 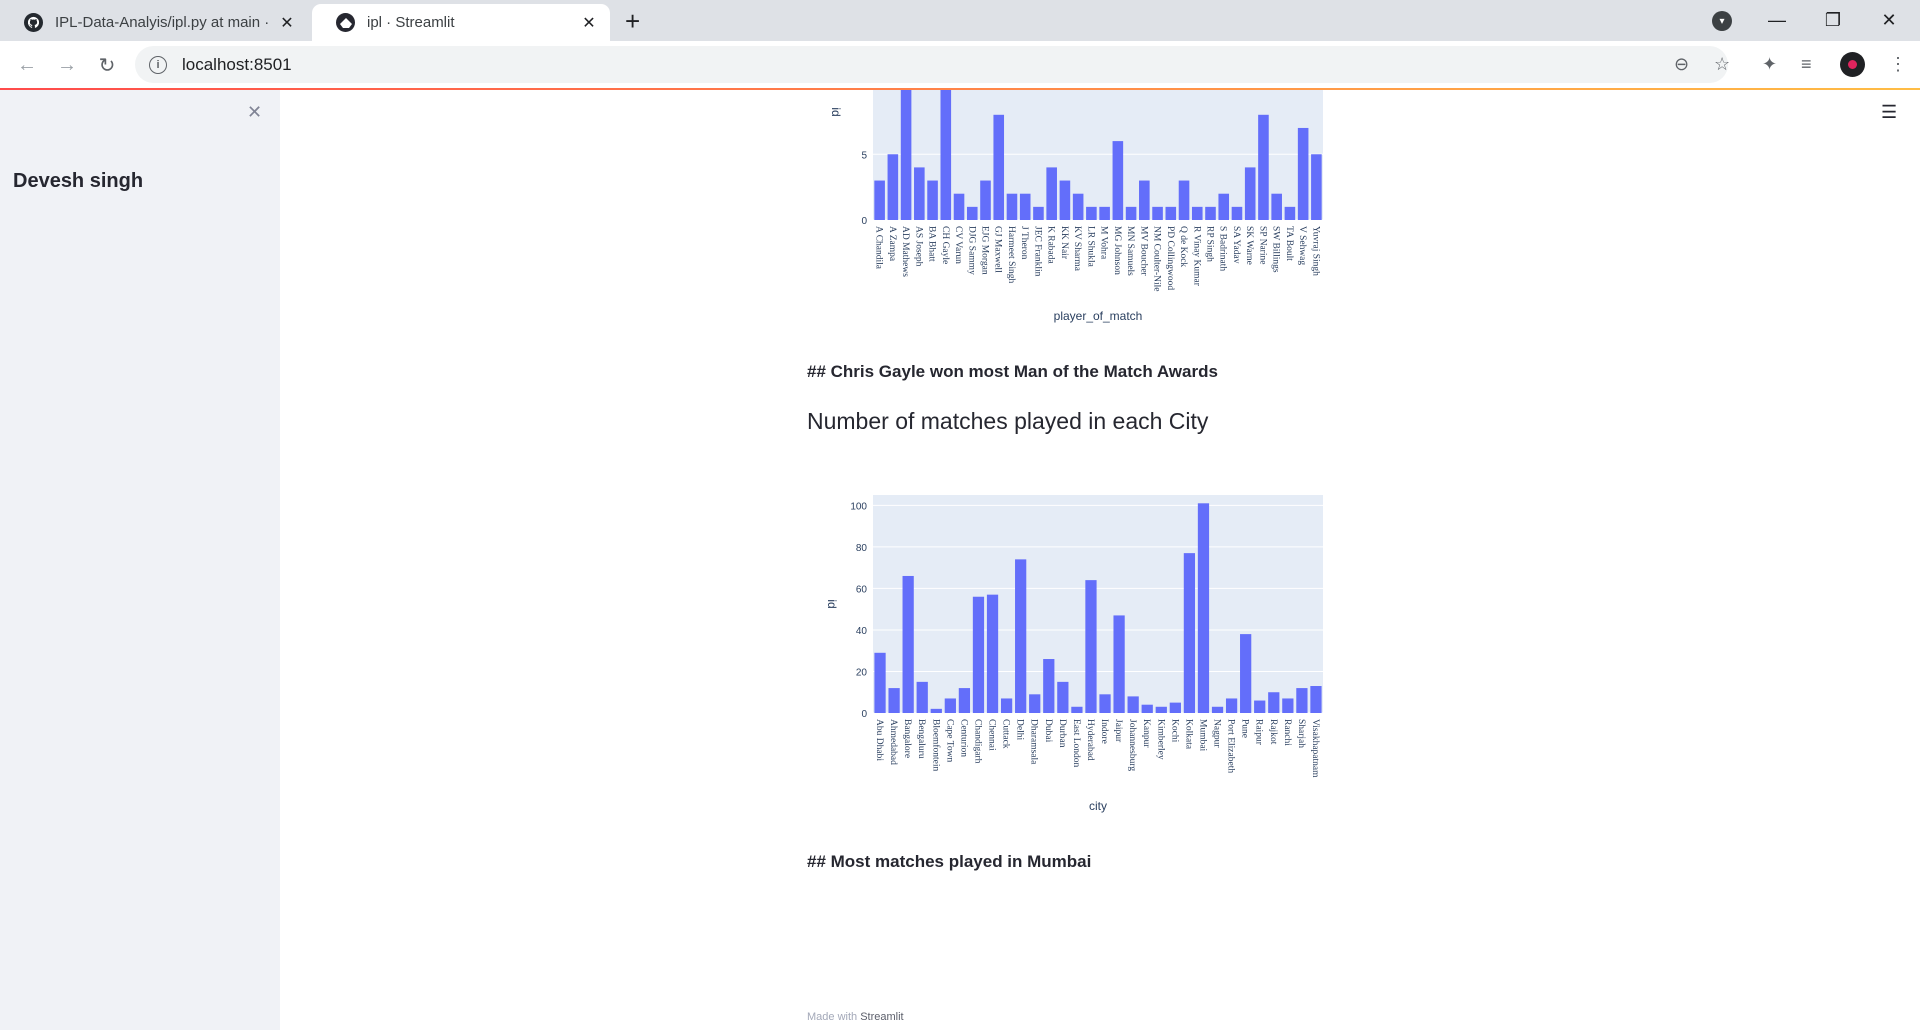 I want to click on tab-search-icon: ▾, so click(x=1722, y=21).